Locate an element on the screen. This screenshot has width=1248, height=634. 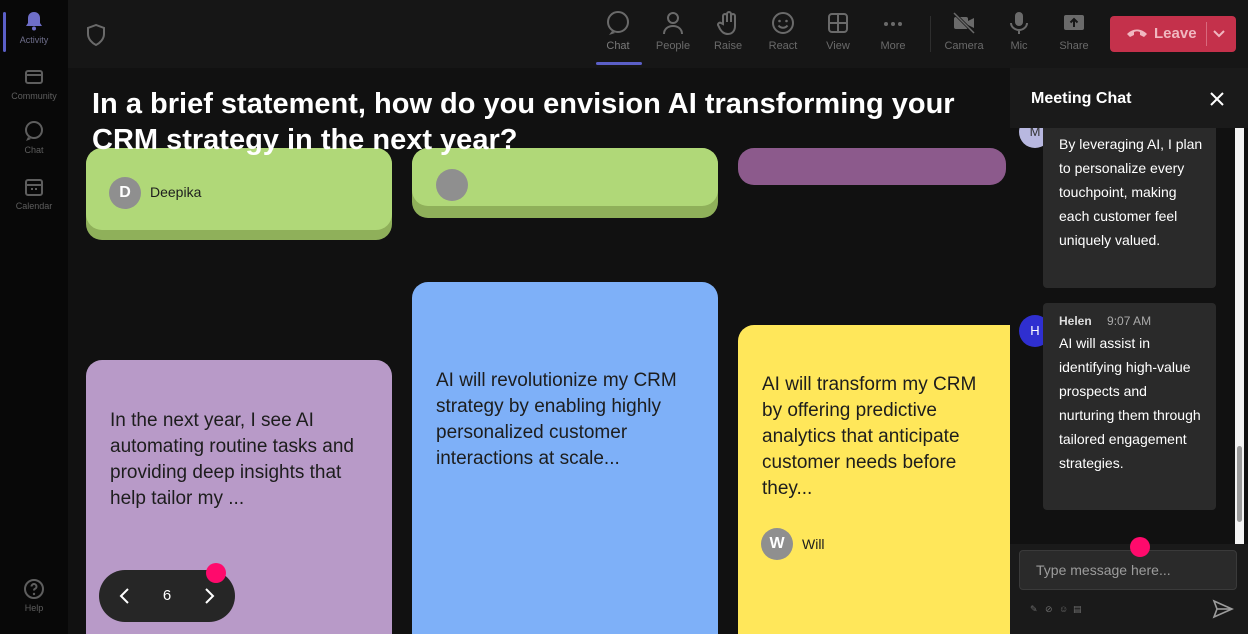
people-button-label: People is located at coordinates (673, 46).